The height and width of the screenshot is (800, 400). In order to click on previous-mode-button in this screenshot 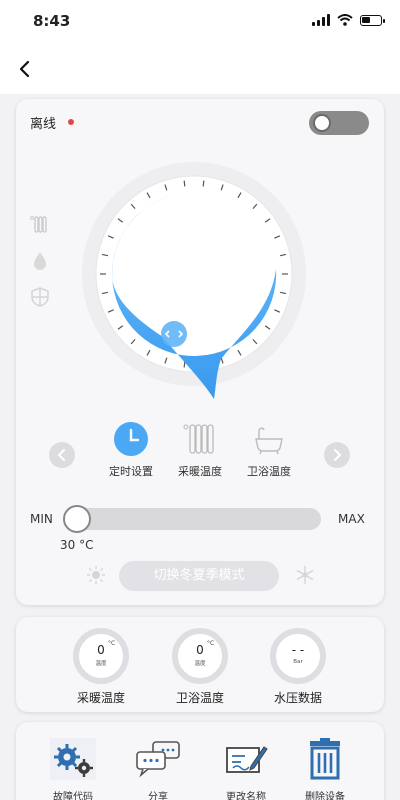, I will do `click(62, 455)`.